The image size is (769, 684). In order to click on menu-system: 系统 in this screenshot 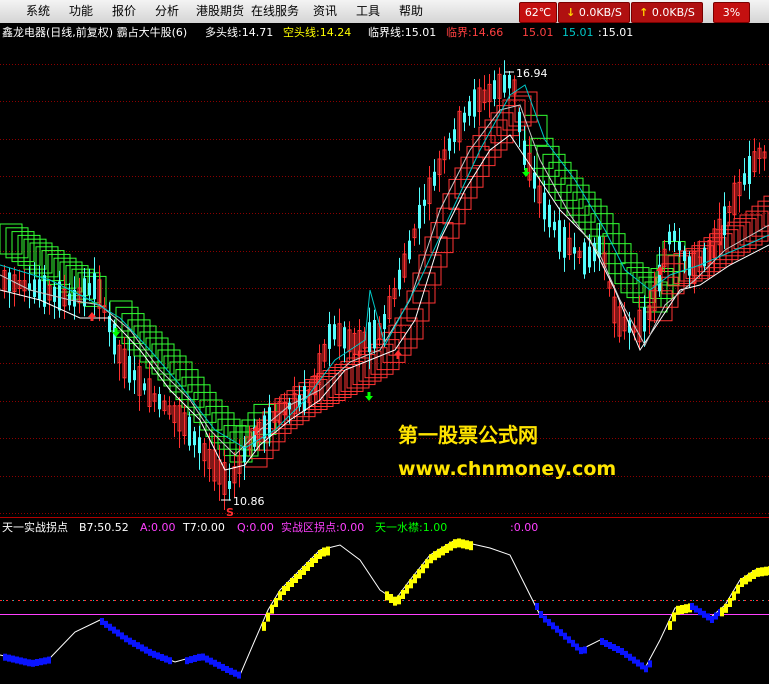, I will do `click(38, 11)`.